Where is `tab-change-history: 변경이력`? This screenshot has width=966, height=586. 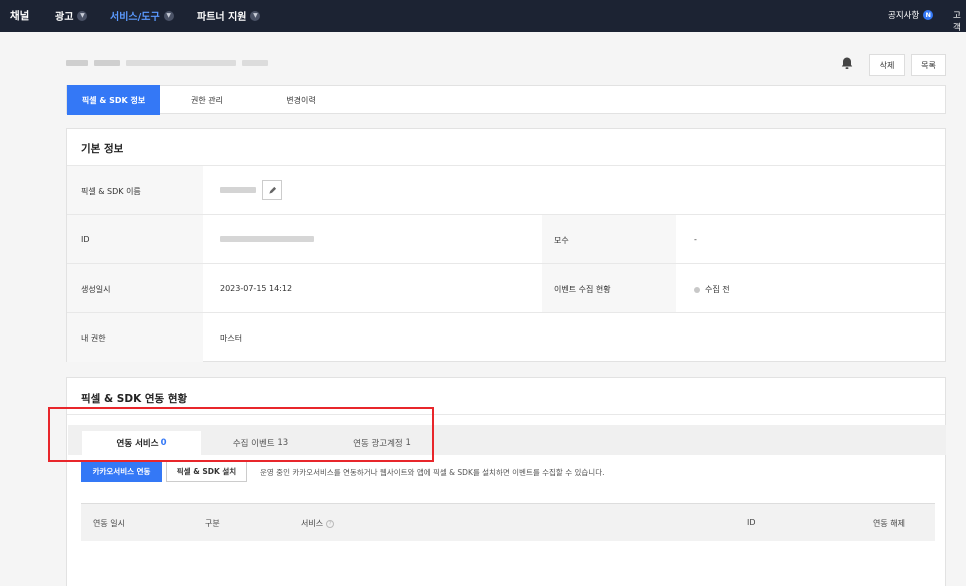 tab-change-history: 변경이력 is located at coordinates (301, 100).